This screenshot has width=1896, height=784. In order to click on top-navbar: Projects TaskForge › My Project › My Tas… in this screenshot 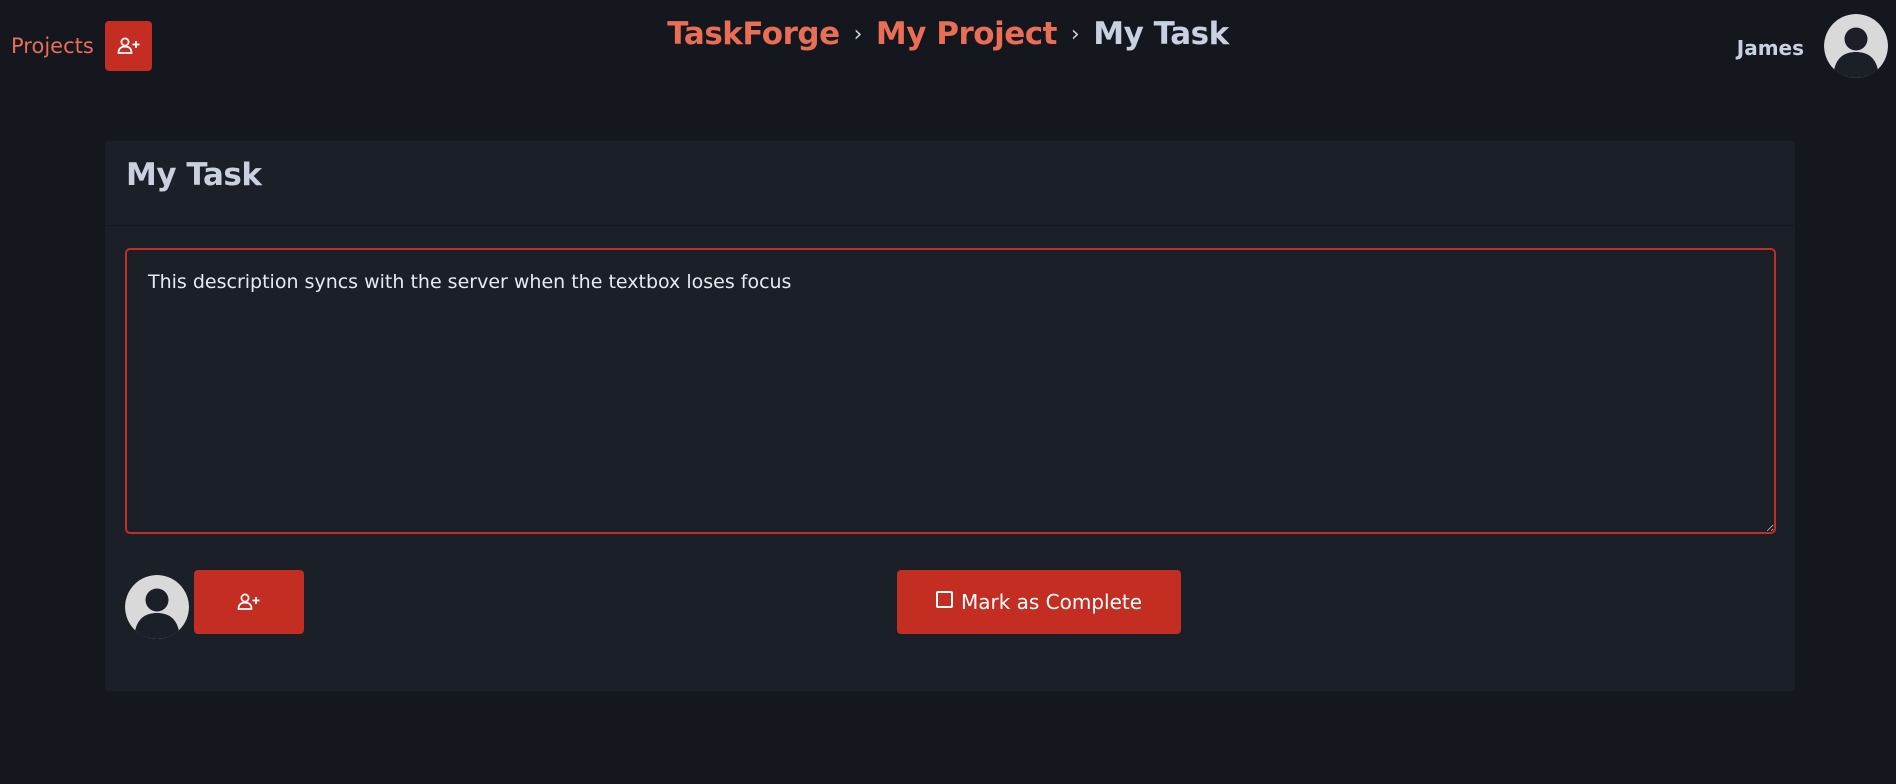, I will do `click(948, 48)`.